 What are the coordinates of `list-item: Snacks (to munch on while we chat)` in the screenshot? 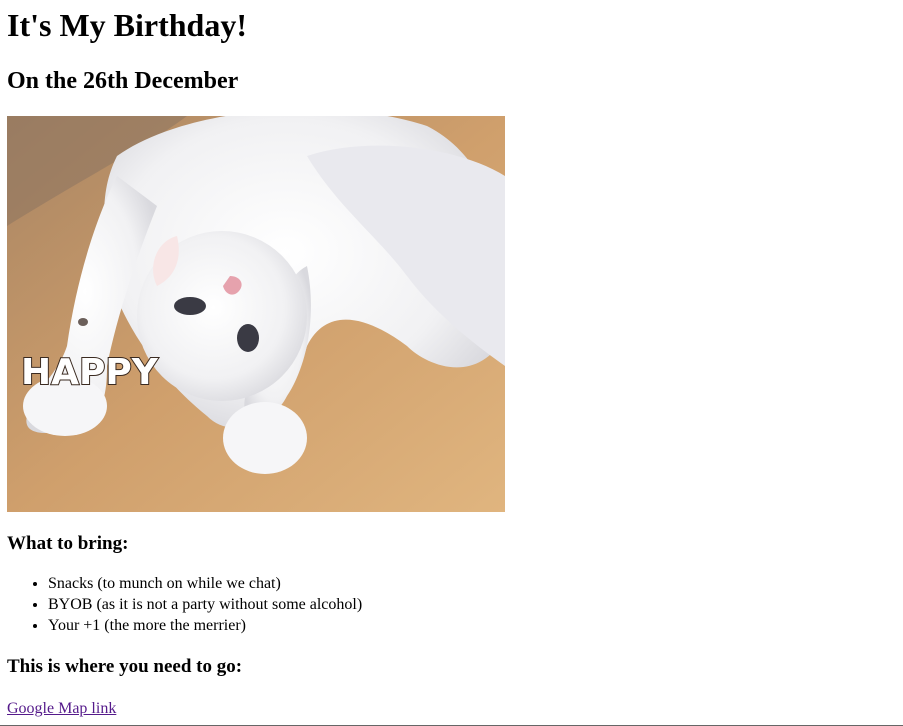 It's located at (205, 583).